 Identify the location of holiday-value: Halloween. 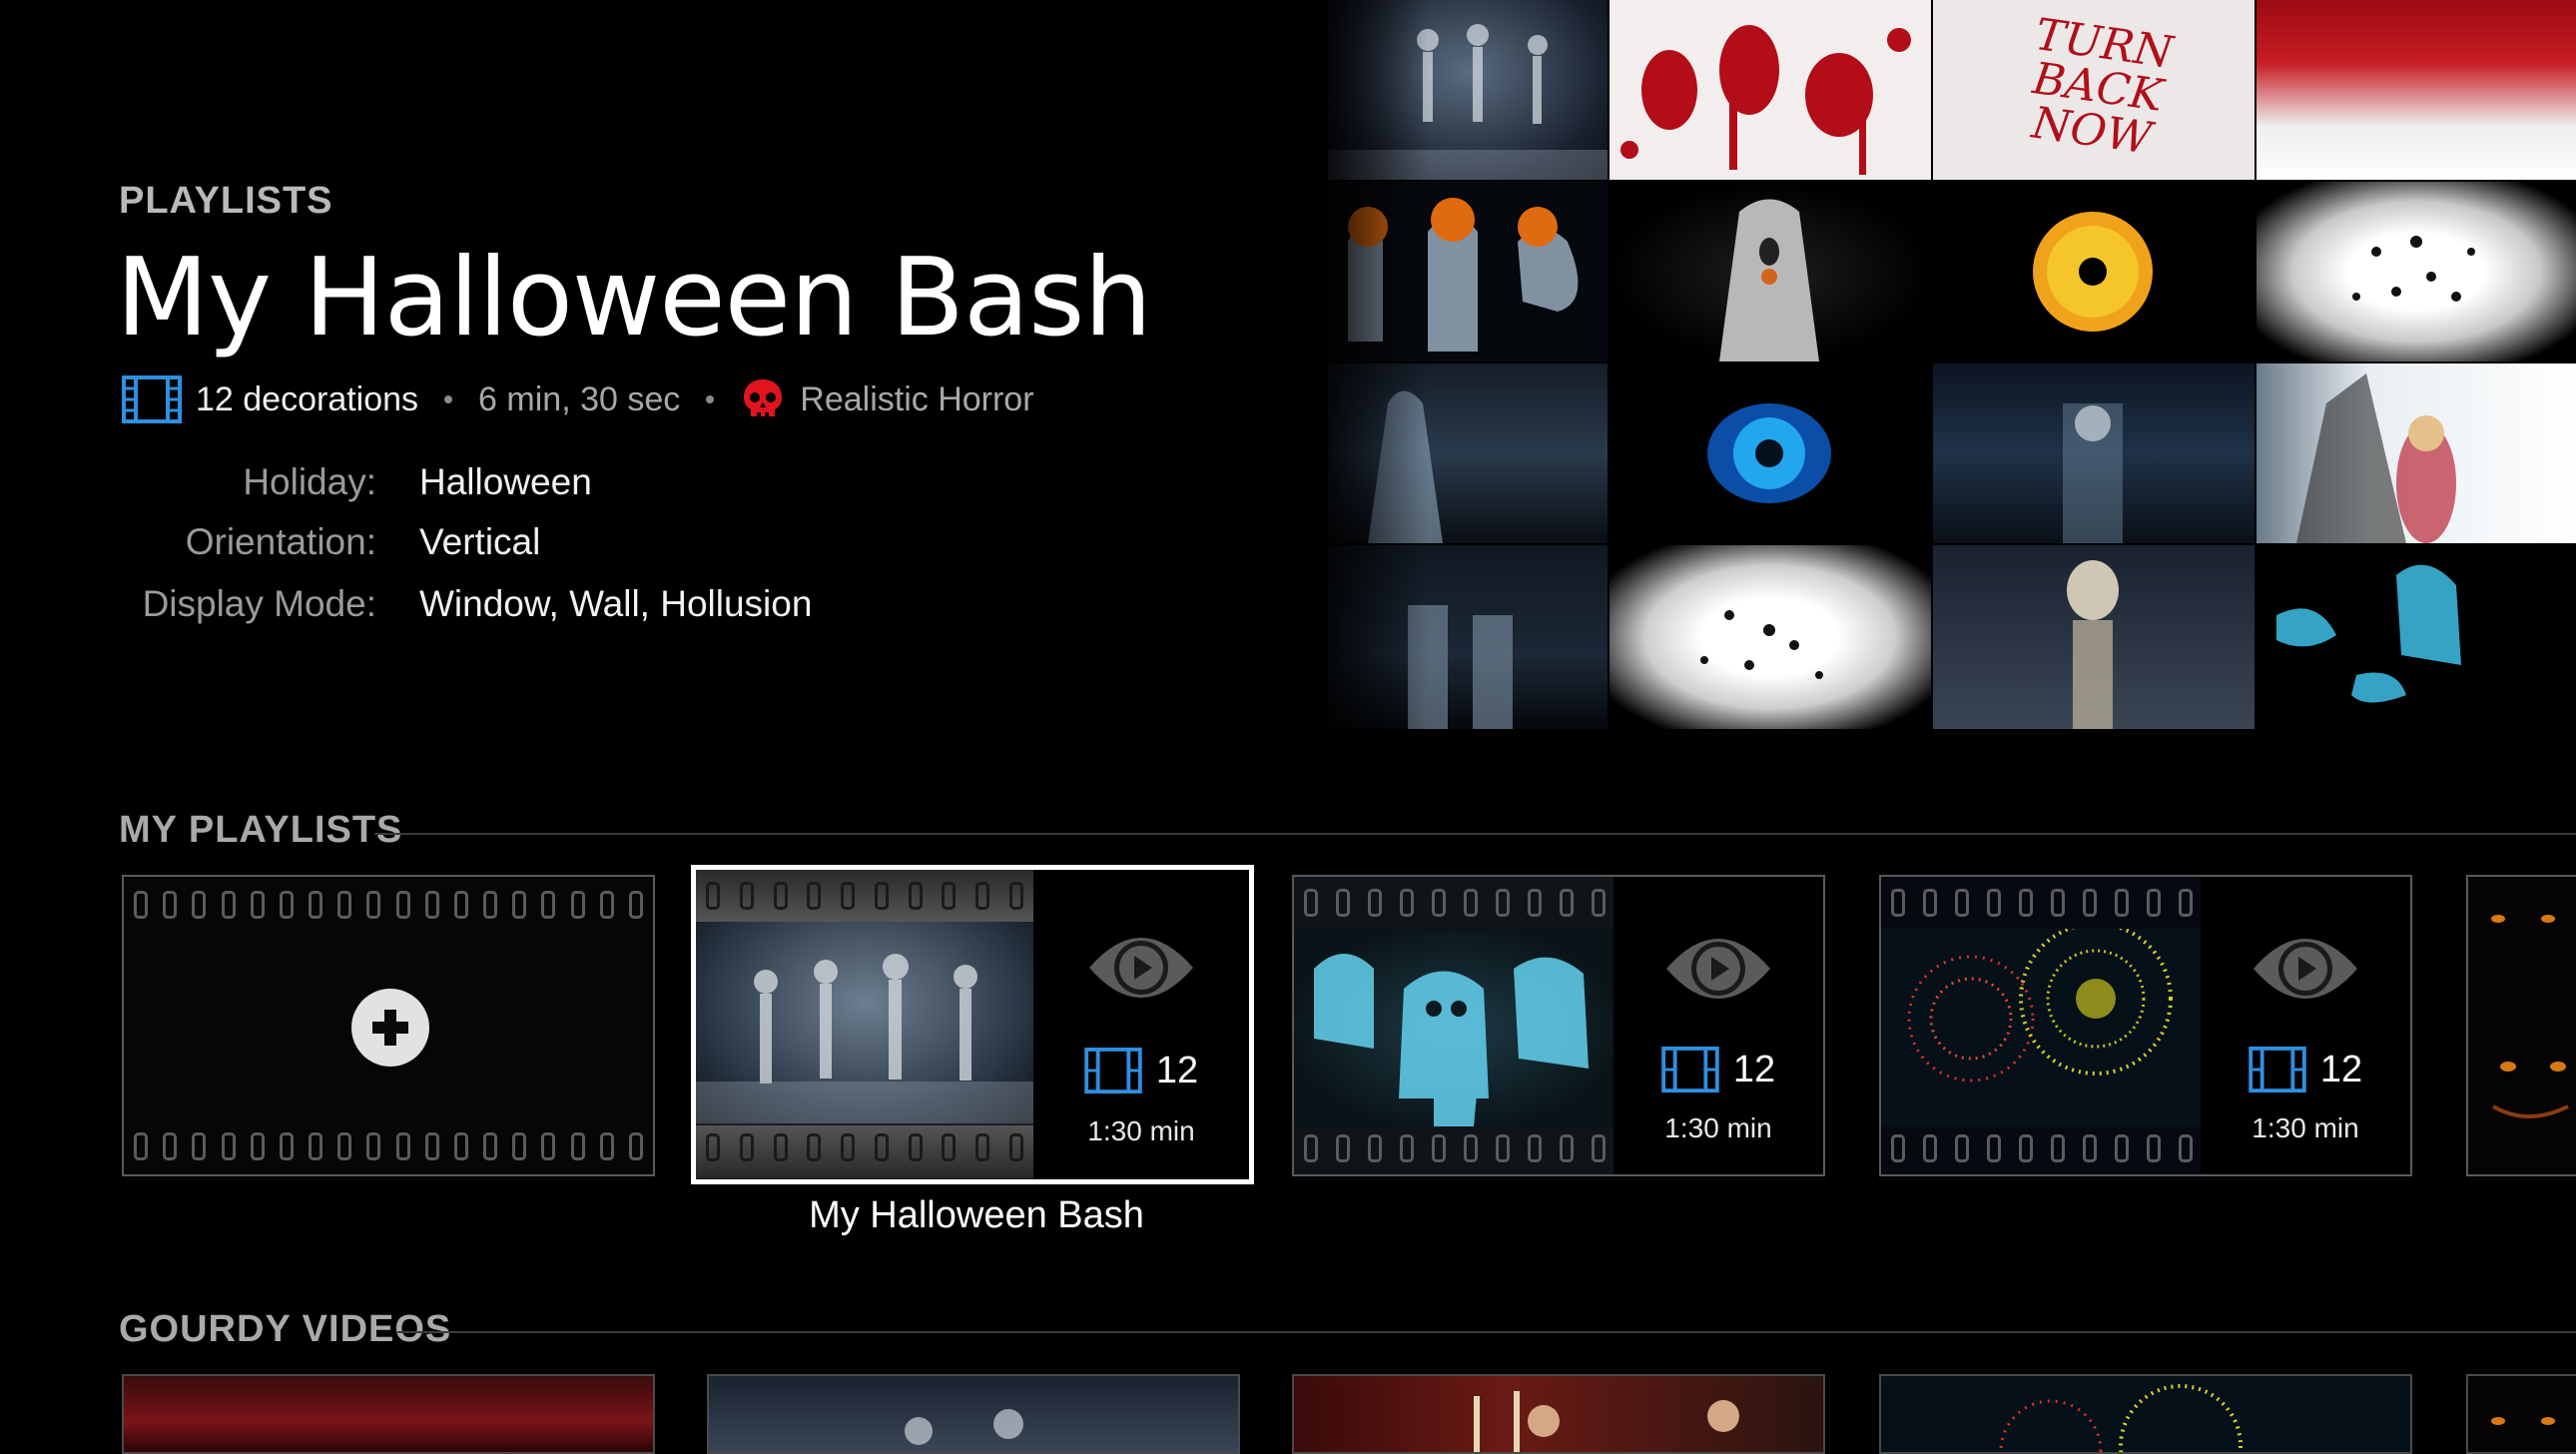
(505, 481).